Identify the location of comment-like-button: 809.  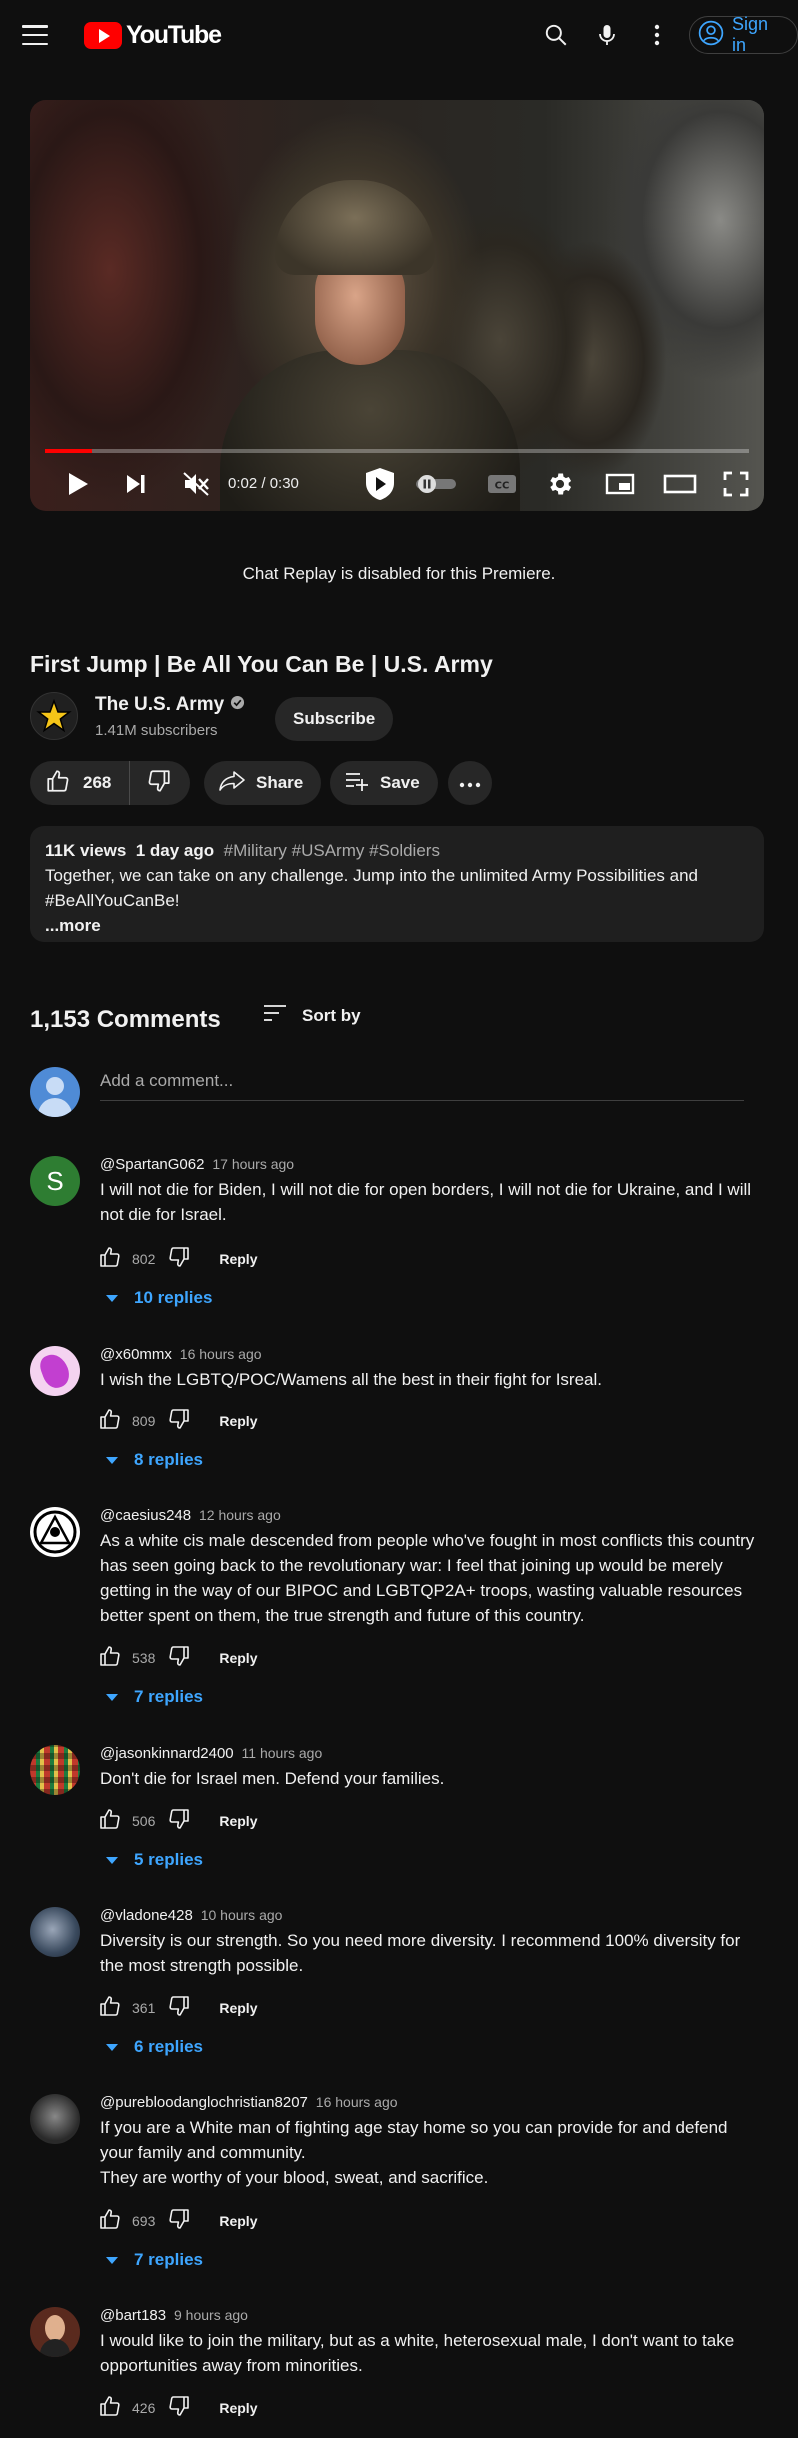
(132, 1421).